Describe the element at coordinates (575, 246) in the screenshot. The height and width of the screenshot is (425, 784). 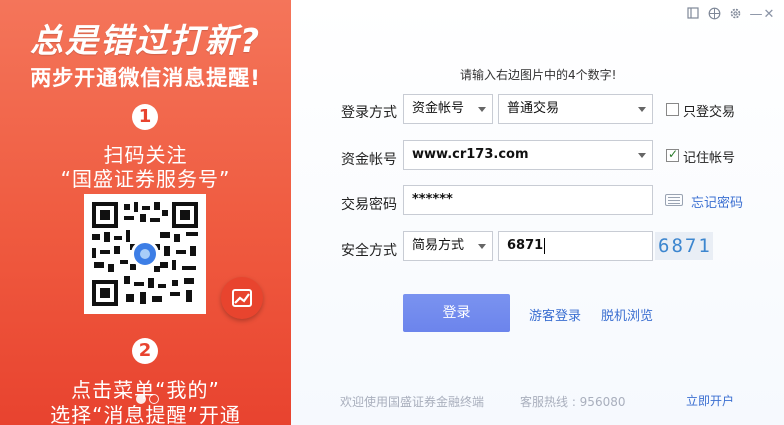
I see `captcha-input: 6871` at that location.